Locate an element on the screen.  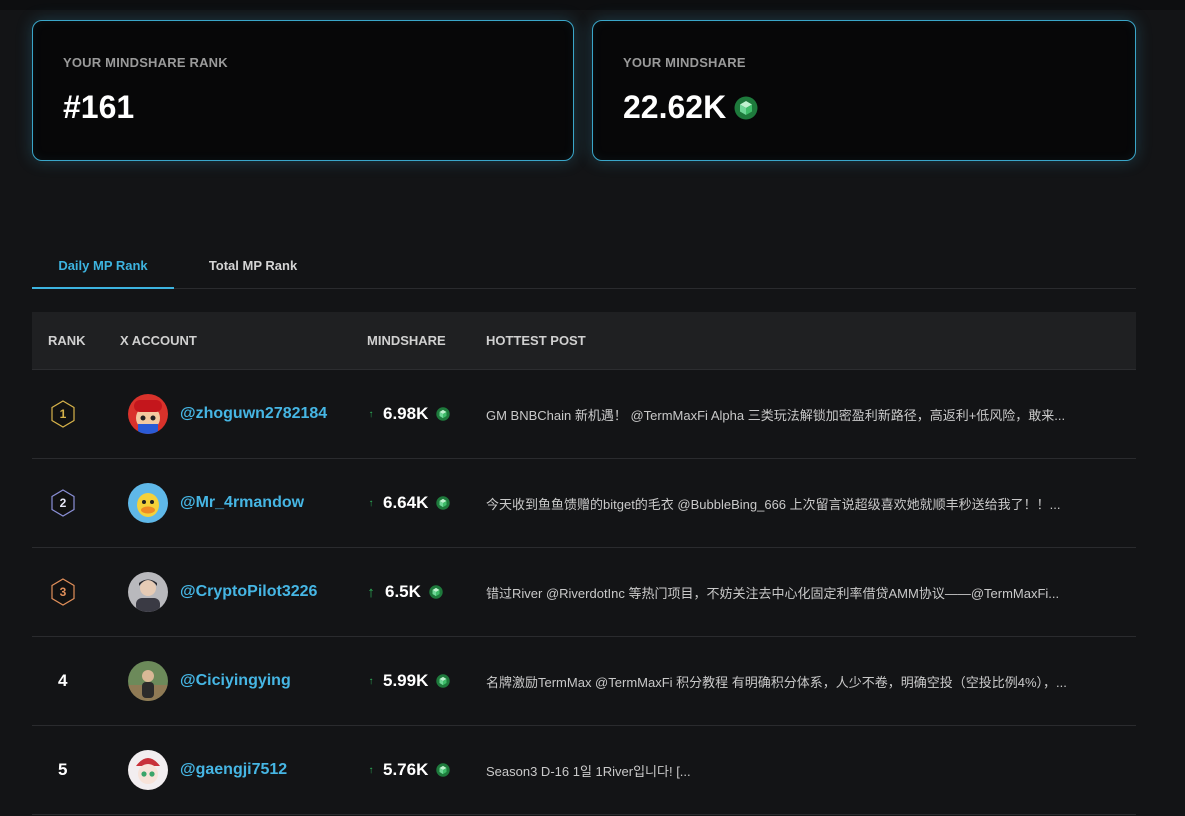
rank-cell: 1 is located at coordinates (80, 414).